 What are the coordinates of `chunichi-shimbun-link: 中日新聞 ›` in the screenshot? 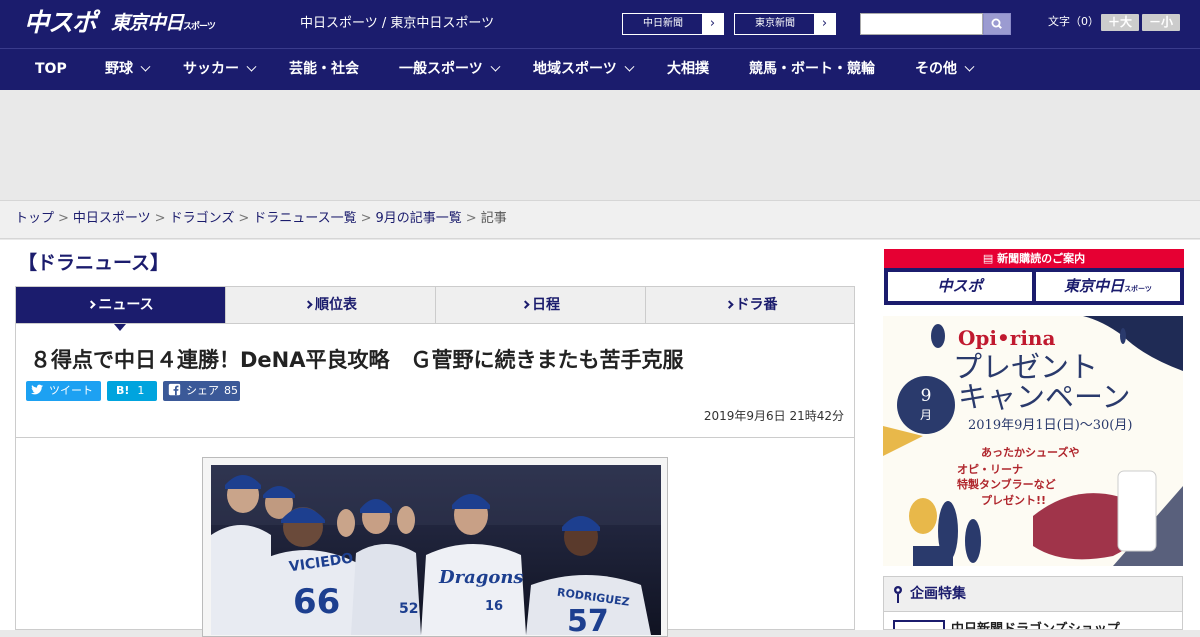 It's located at (673, 24).